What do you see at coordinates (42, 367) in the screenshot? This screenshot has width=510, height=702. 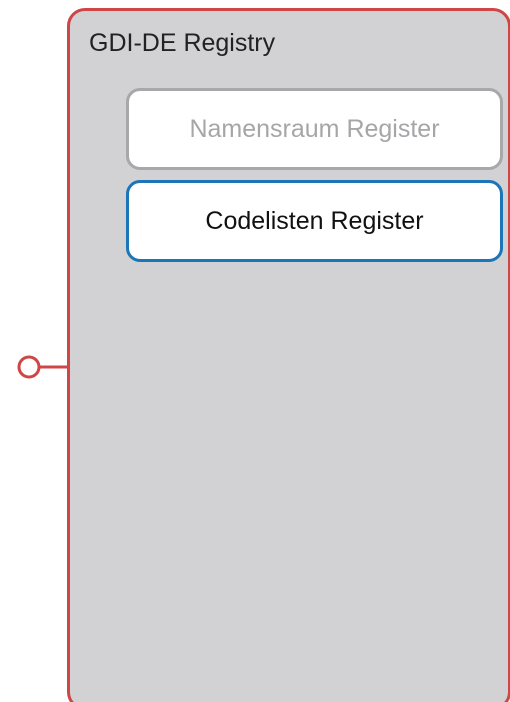 I see `lollipop-interface-icon` at bounding box center [42, 367].